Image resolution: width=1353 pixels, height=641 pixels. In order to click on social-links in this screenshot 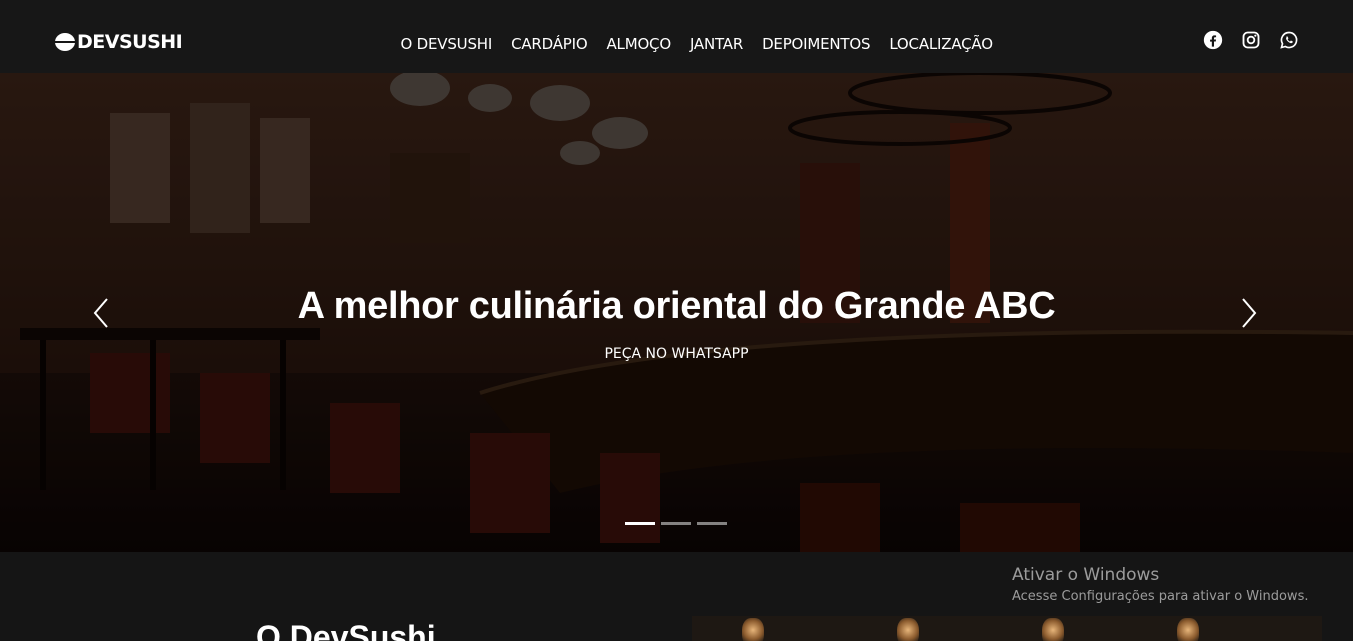, I will do `click(1251, 40)`.